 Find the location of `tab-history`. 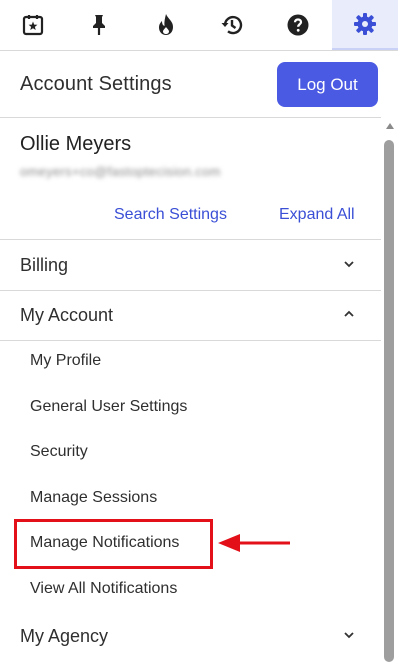

tab-history is located at coordinates (232, 25).